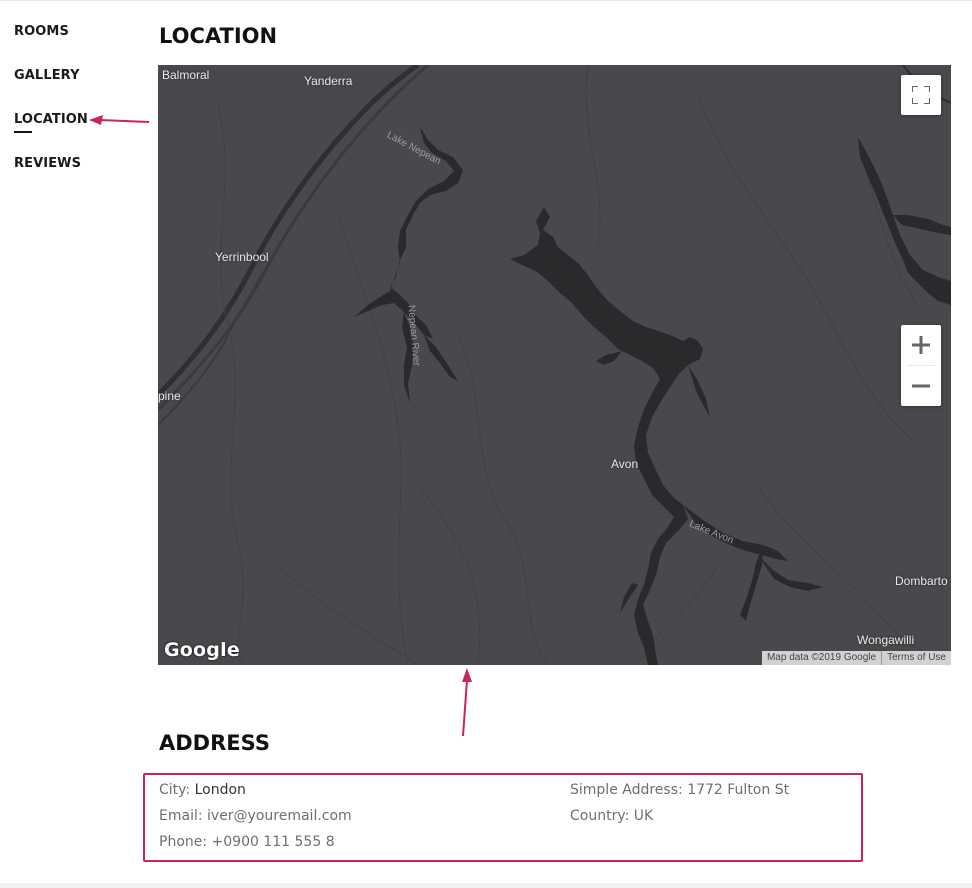 The height and width of the screenshot is (888, 972). I want to click on address-simple-value: 1772 Fulton St, so click(738, 790).